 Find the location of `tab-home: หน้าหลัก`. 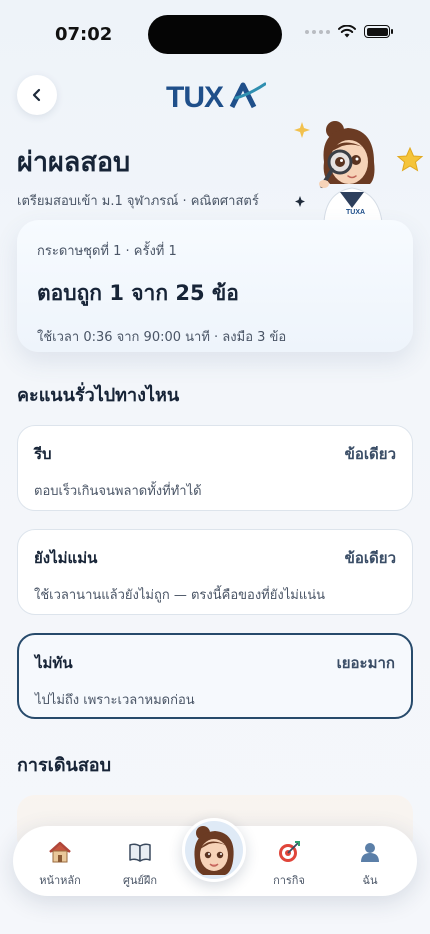

tab-home: หน้าหลัก is located at coordinates (60, 864).